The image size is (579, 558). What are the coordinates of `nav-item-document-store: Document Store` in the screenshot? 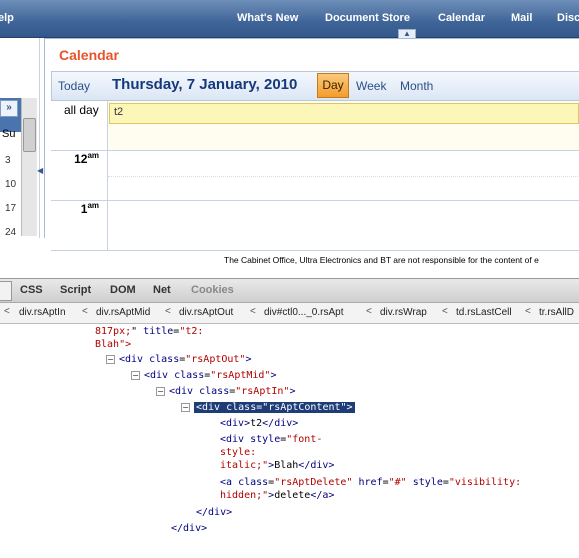 It's located at (367, 18).